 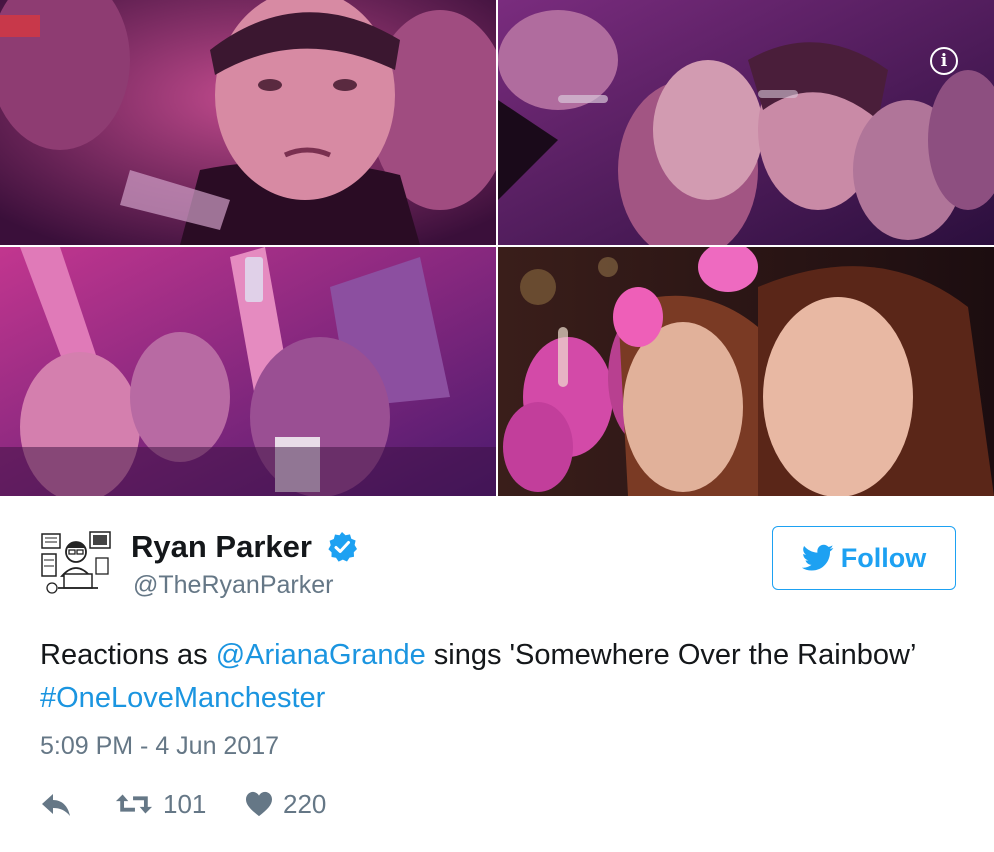 What do you see at coordinates (76, 564) in the screenshot?
I see `avatar` at bounding box center [76, 564].